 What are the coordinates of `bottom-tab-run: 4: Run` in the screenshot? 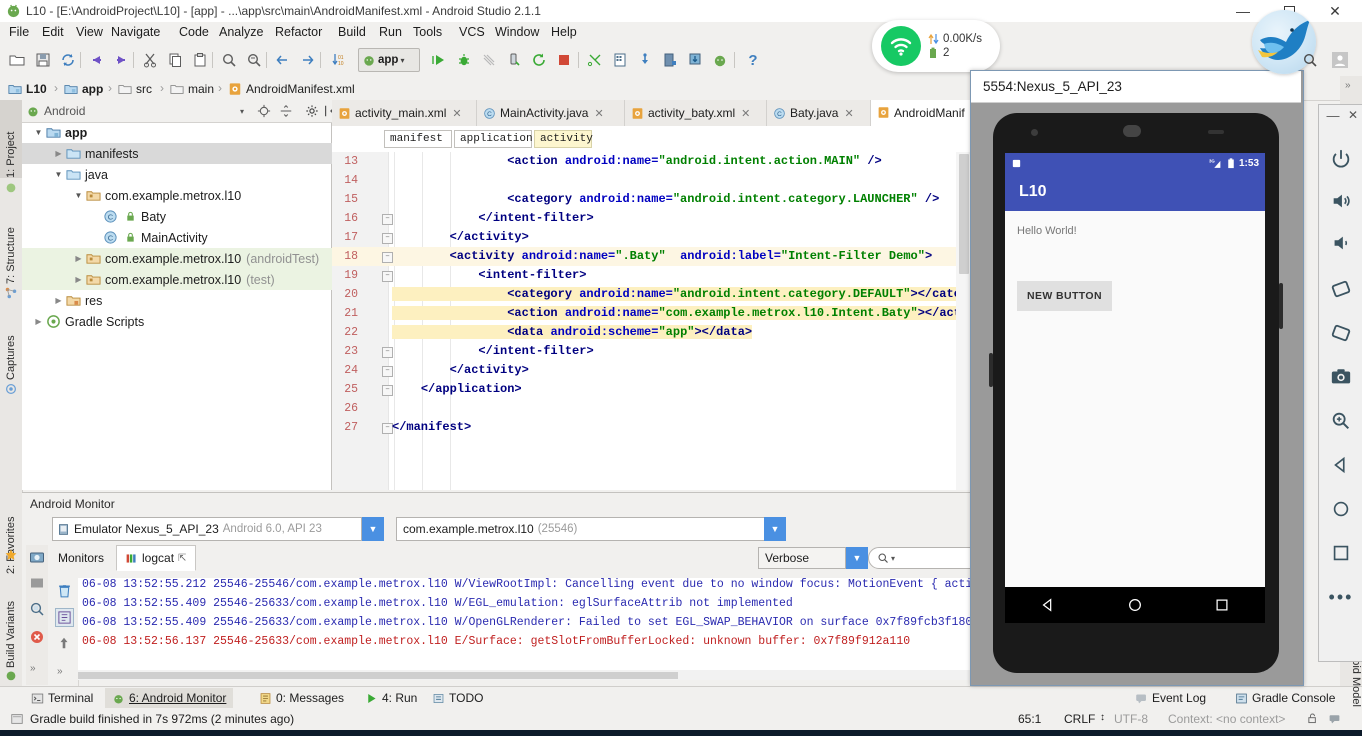 It's located at (391, 698).